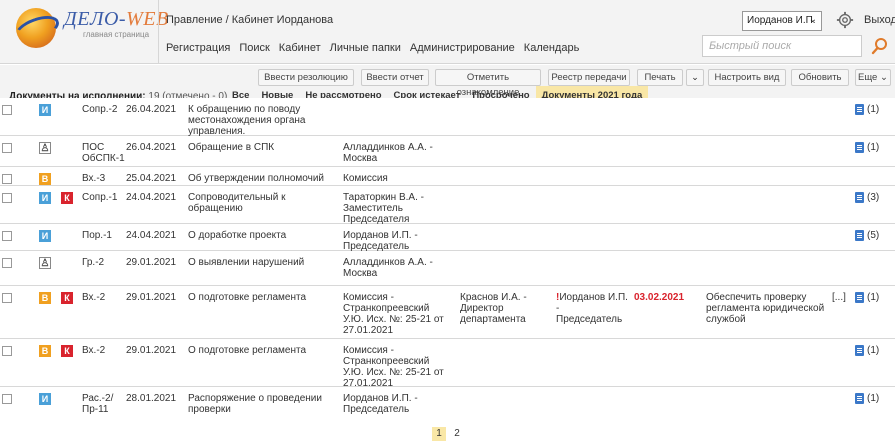  I want to click on doc-executor: Краснов И.А. - Директор департамента, so click(493, 308).